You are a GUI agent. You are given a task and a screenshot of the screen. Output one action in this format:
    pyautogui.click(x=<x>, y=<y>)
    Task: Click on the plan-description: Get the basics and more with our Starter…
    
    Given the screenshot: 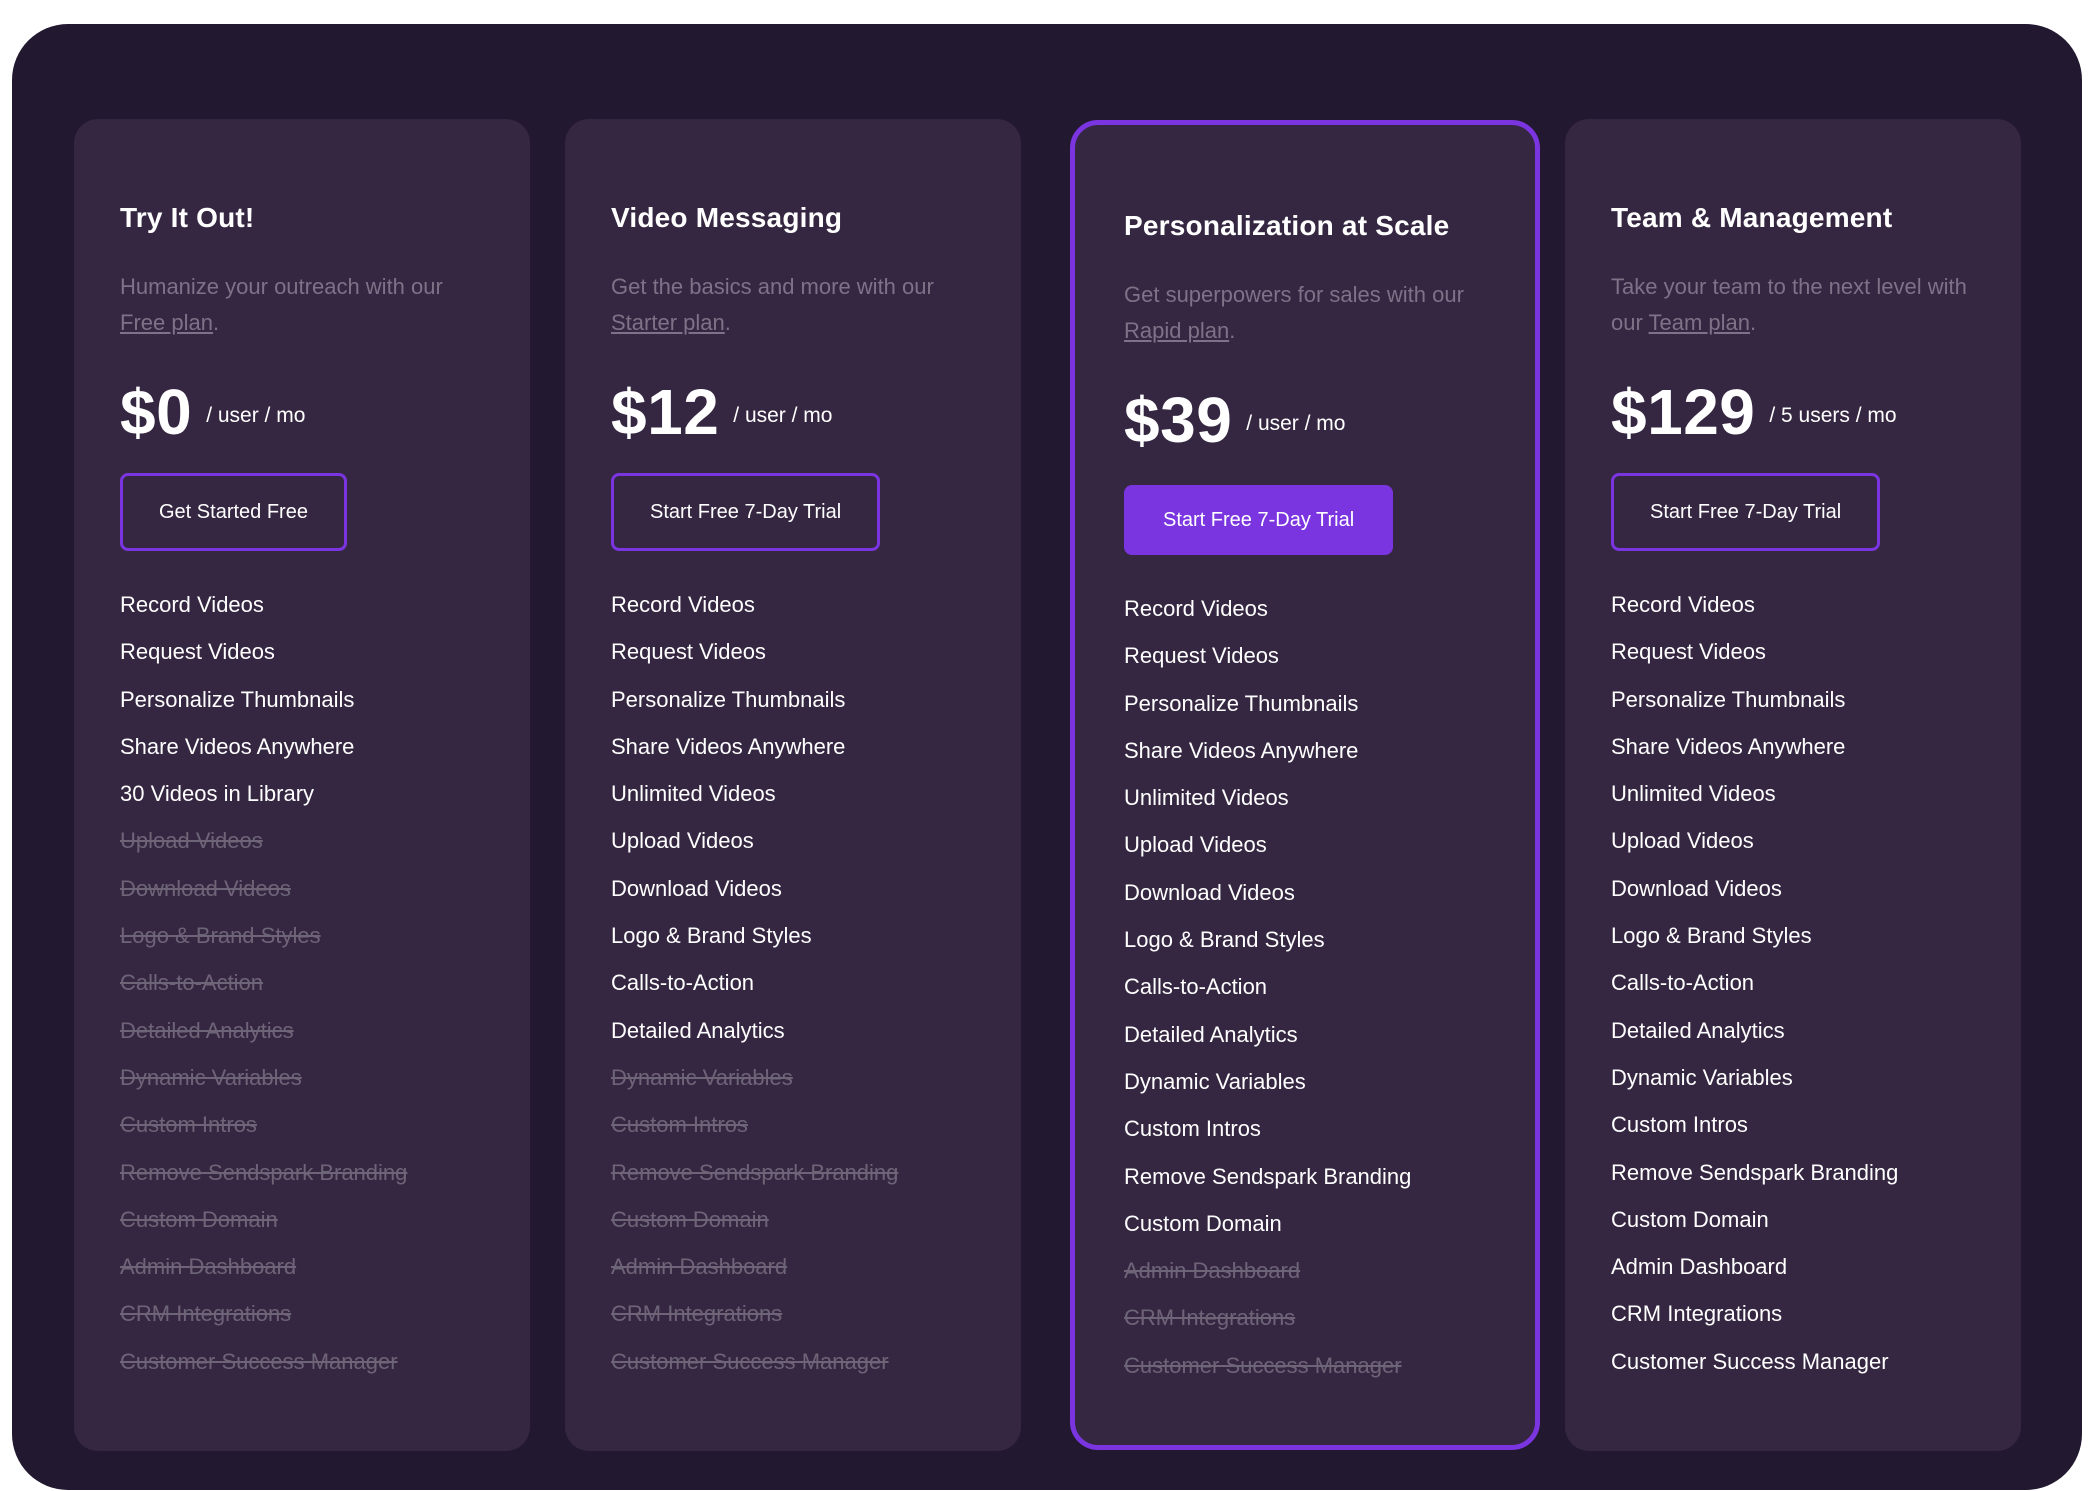 What is the action you would take?
    pyautogui.click(x=772, y=304)
    